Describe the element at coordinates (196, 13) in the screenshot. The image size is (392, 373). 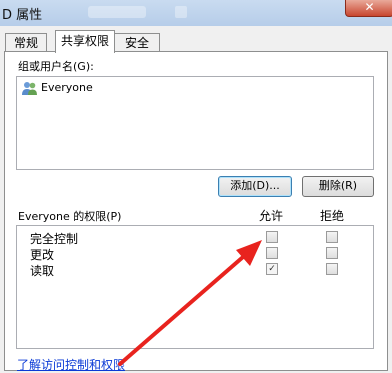
I see `title-bar: D 属性 ✕` at that location.